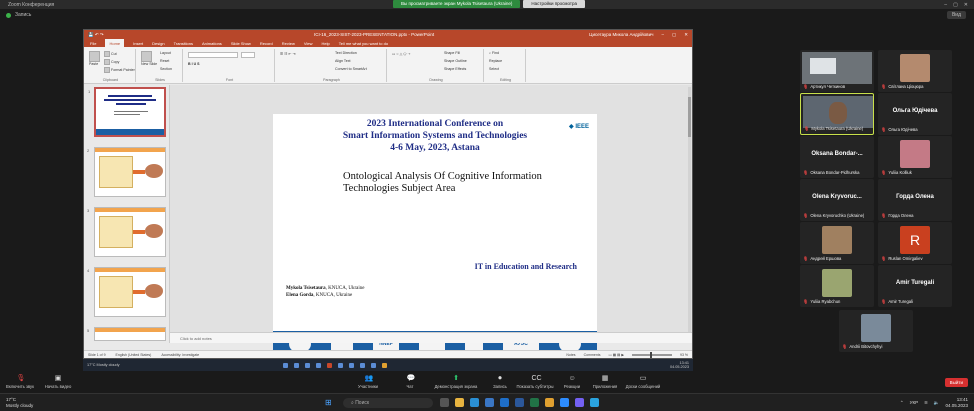  I want to click on copy-button: Copy, so click(111, 62).